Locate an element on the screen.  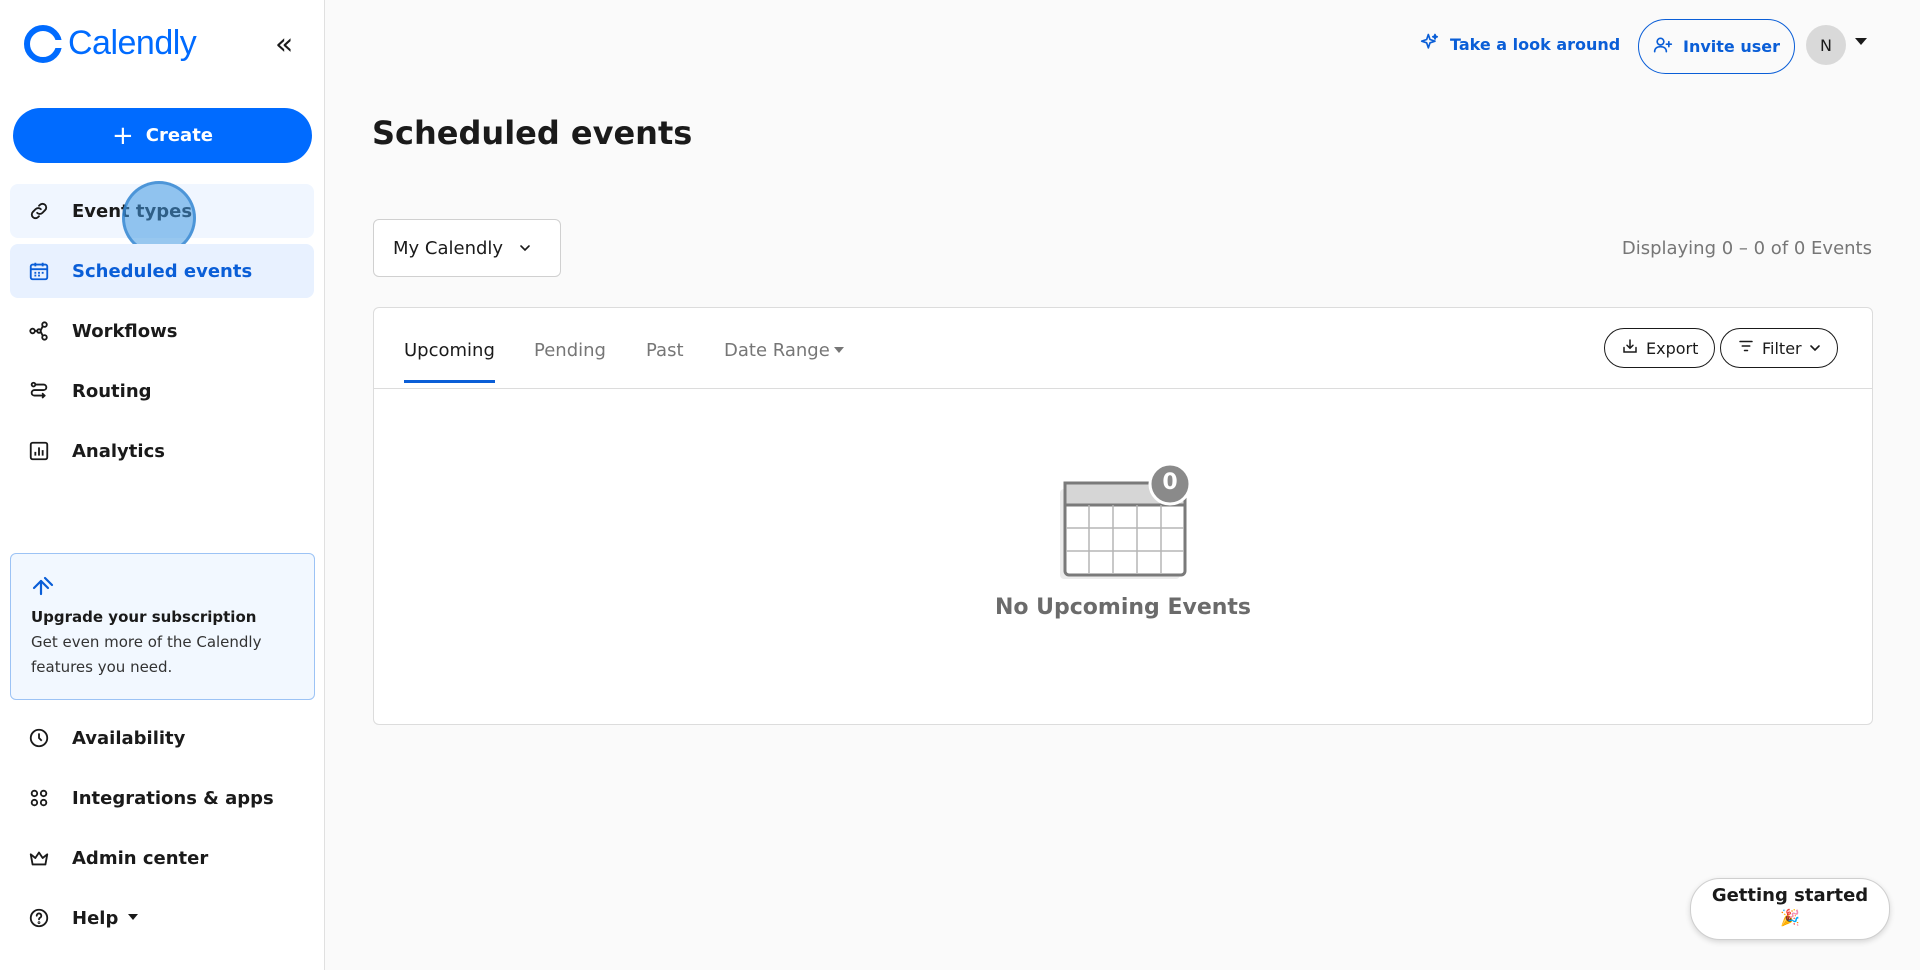
help-icon is located at coordinates (39, 918).